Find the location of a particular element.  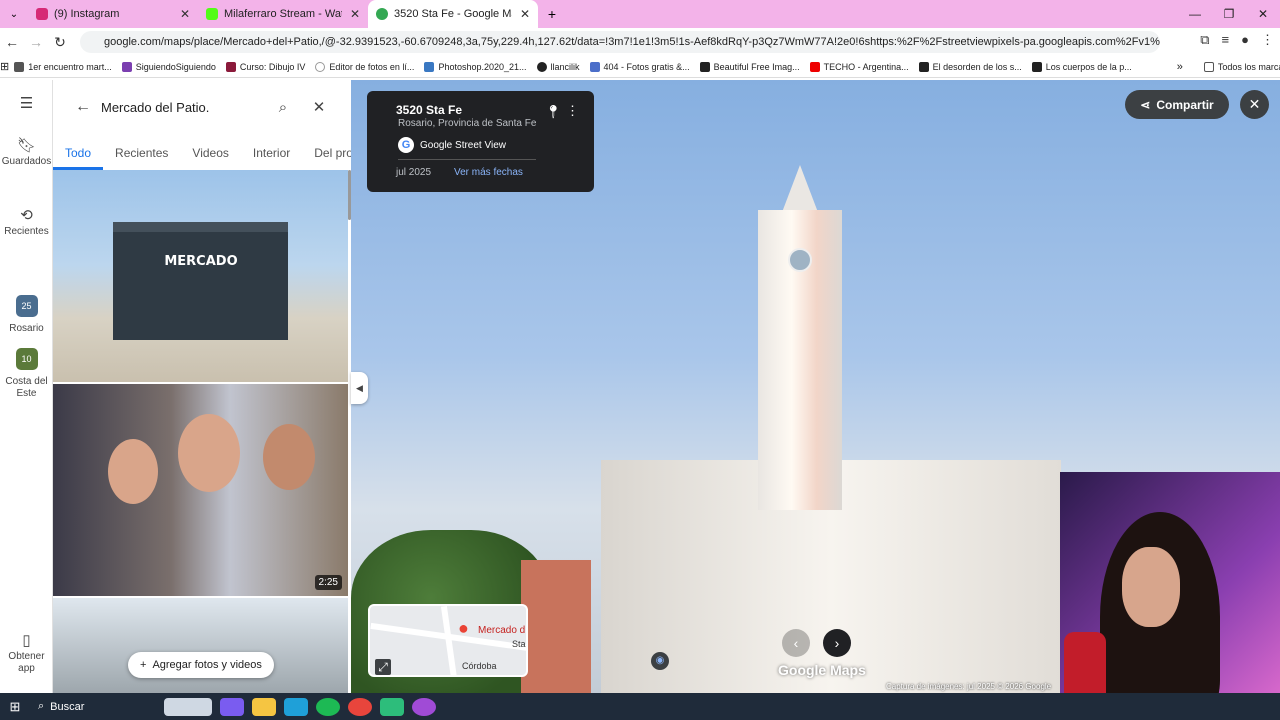

tab-todo: Todo is located at coordinates (78, 155).